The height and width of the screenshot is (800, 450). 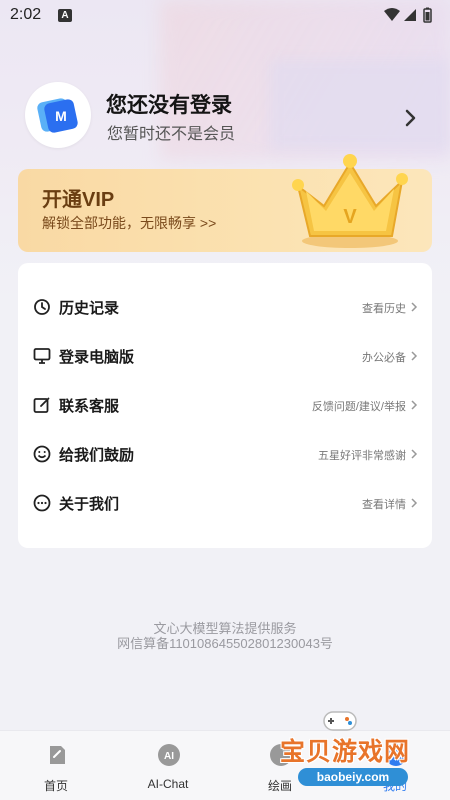 What do you see at coordinates (57, 755) in the screenshot?
I see `home-icon` at bounding box center [57, 755].